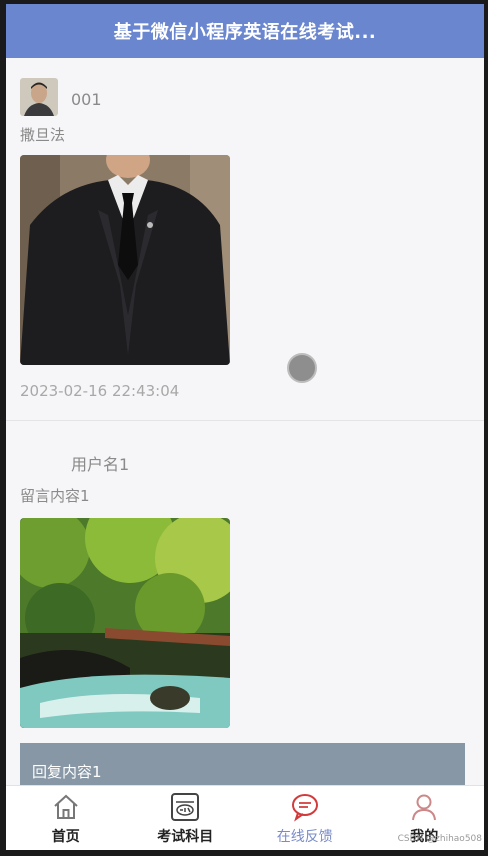  What do you see at coordinates (185, 807) in the screenshot?
I see `exam-icon` at bounding box center [185, 807].